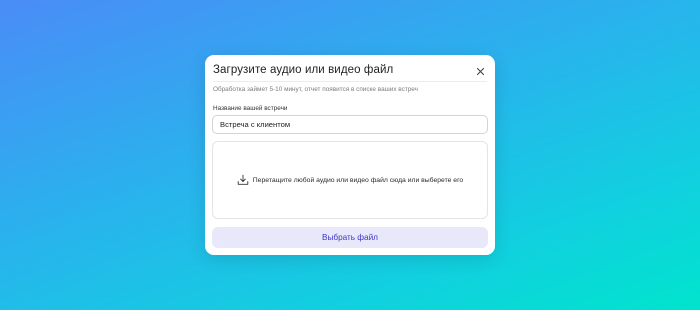  What do you see at coordinates (303, 70) in the screenshot?
I see `modal-title: Загрузите аудио или видео файл` at bounding box center [303, 70].